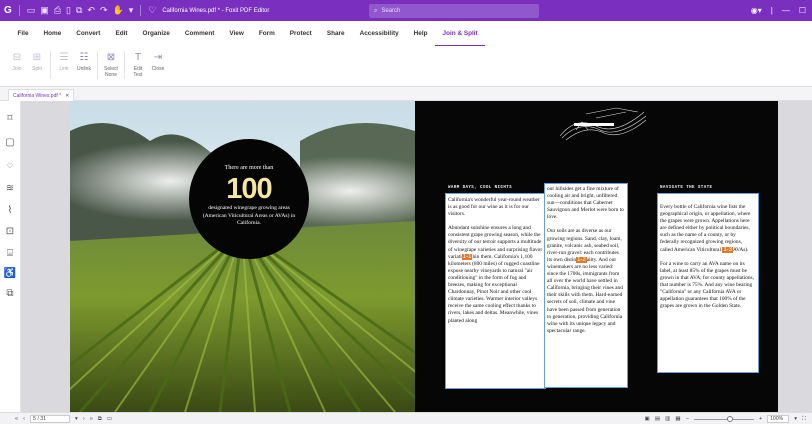 Image resolution: width=812 pixels, height=424 pixels. What do you see at coordinates (467, 256) in the screenshot?
I see `article-marker-1-1: 1-1` at bounding box center [467, 256].